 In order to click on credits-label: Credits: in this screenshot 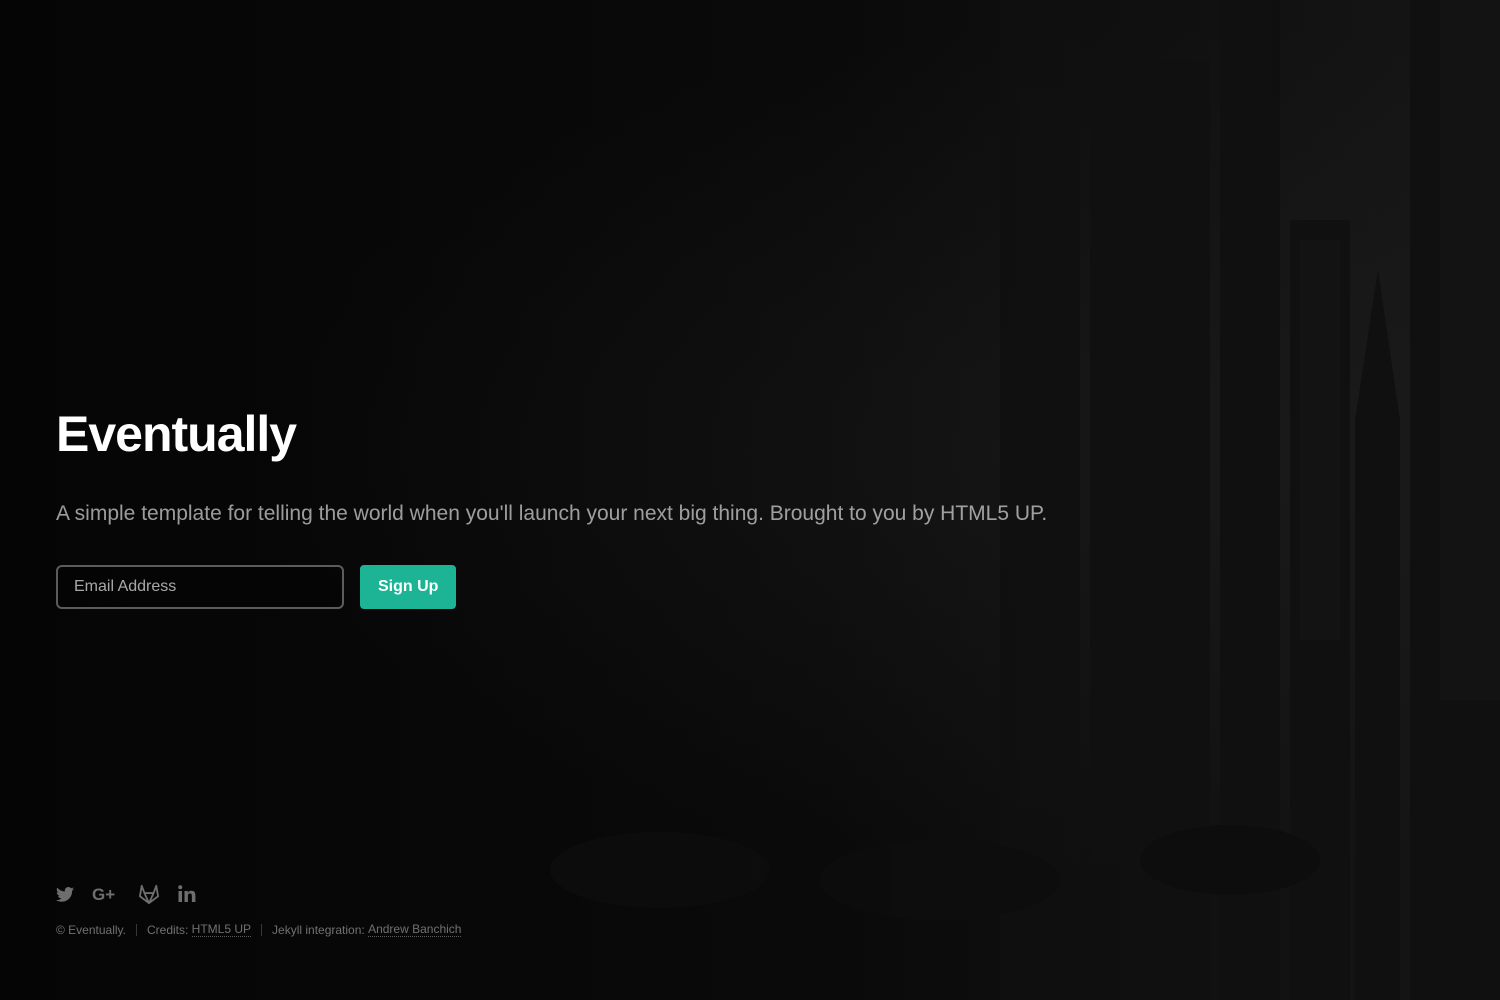, I will do `click(167, 929)`.